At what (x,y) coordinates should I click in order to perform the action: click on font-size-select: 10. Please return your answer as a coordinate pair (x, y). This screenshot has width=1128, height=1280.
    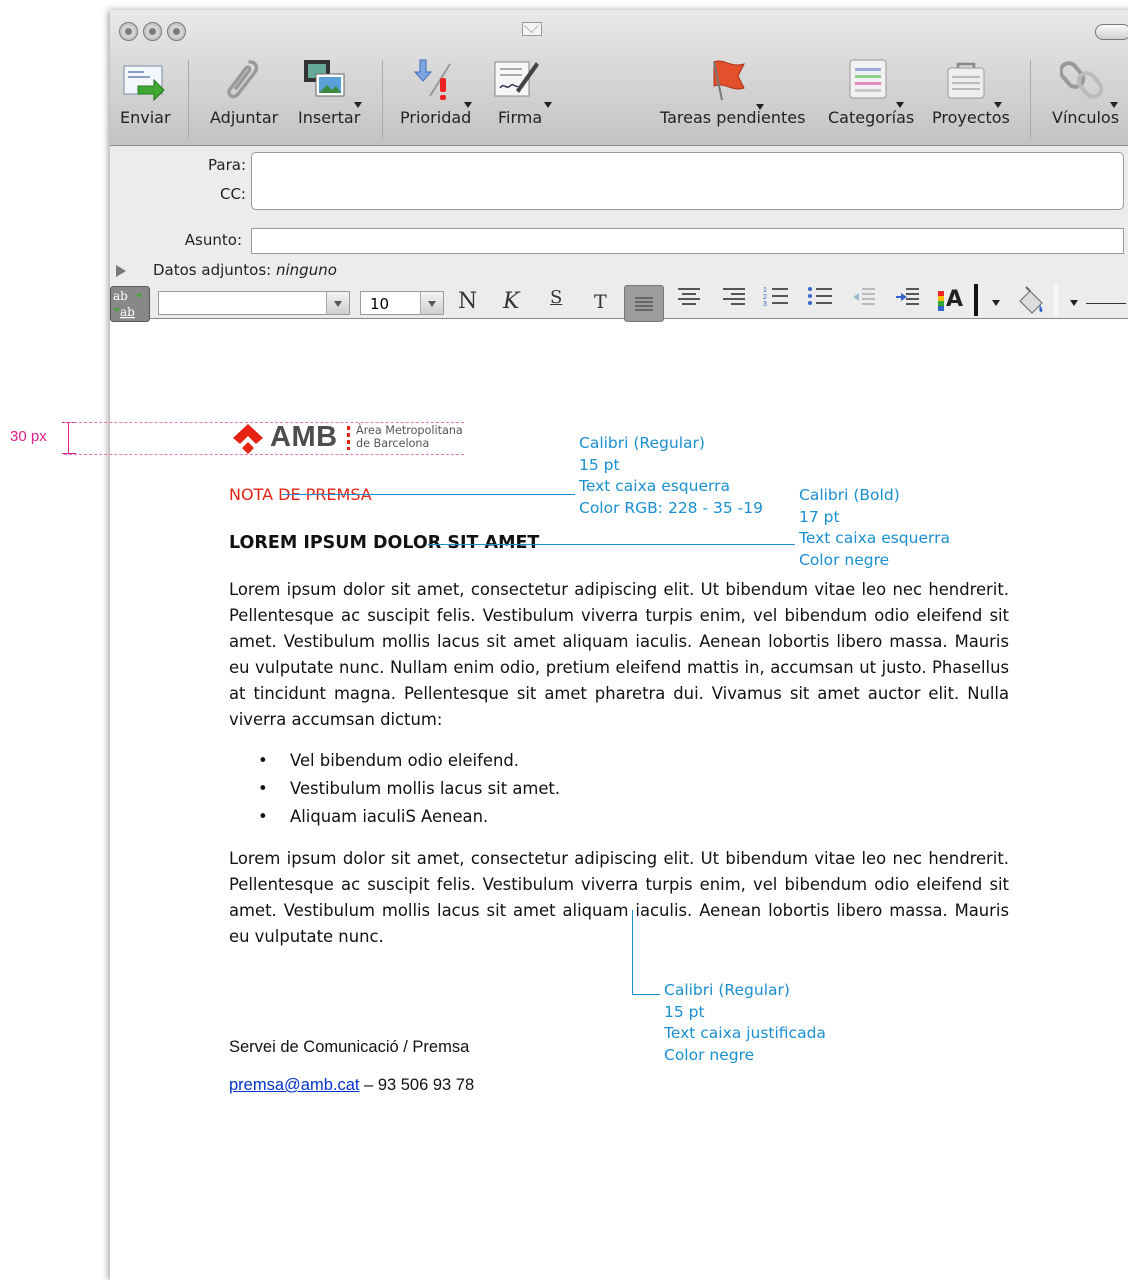
    Looking at the image, I should click on (402, 303).